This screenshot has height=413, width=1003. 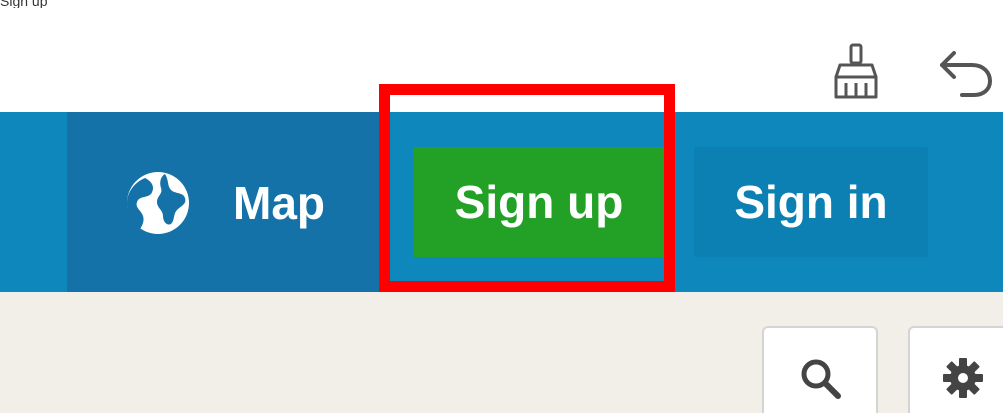 What do you see at coordinates (821, 379) in the screenshot?
I see `search-icon` at bounding box center [821, 379].